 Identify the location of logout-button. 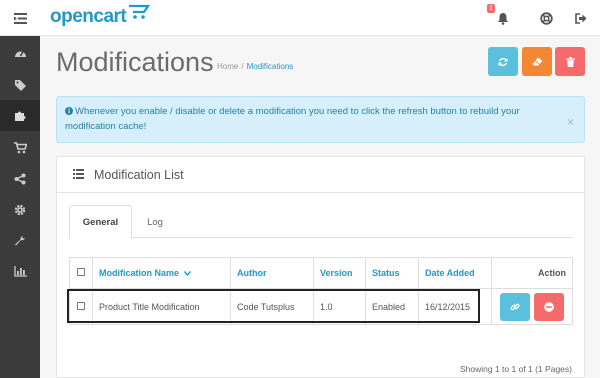
(581, 18).